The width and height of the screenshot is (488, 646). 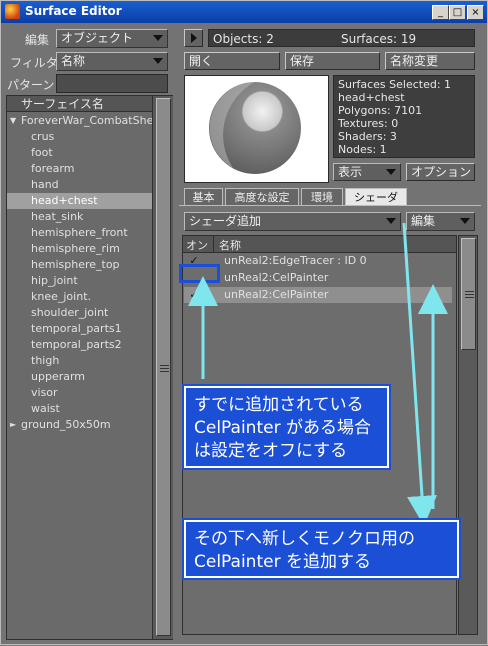 What do you see at coordinates (419, 374) in the screenshot?
I see `arrow-from-add-shader` at bounding box center [419, 374].